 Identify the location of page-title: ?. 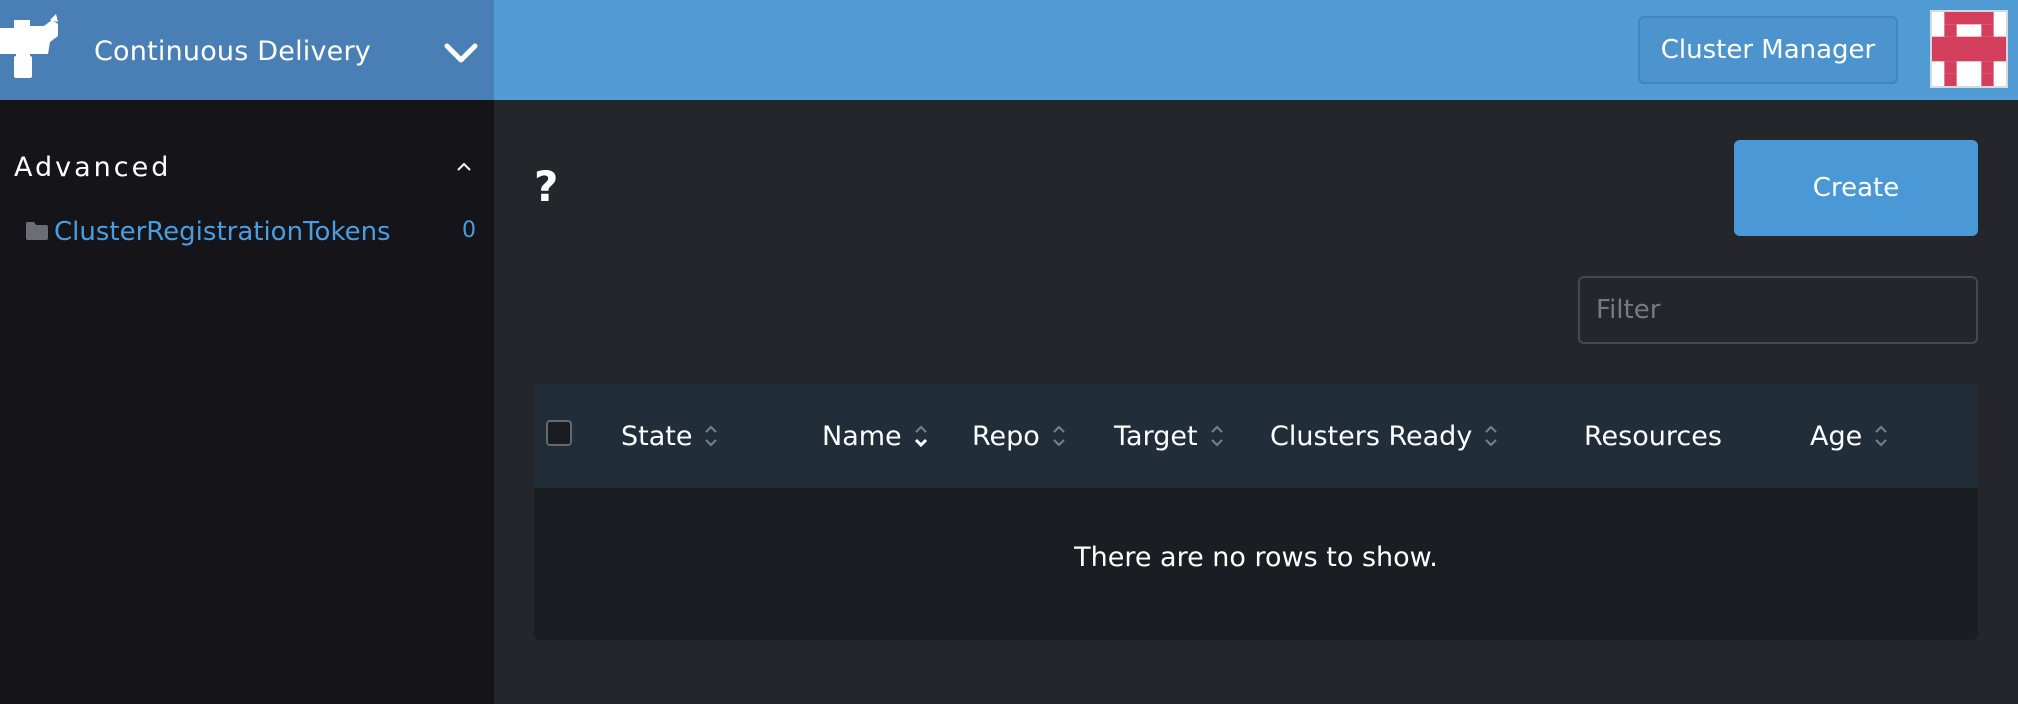
(546, 186).